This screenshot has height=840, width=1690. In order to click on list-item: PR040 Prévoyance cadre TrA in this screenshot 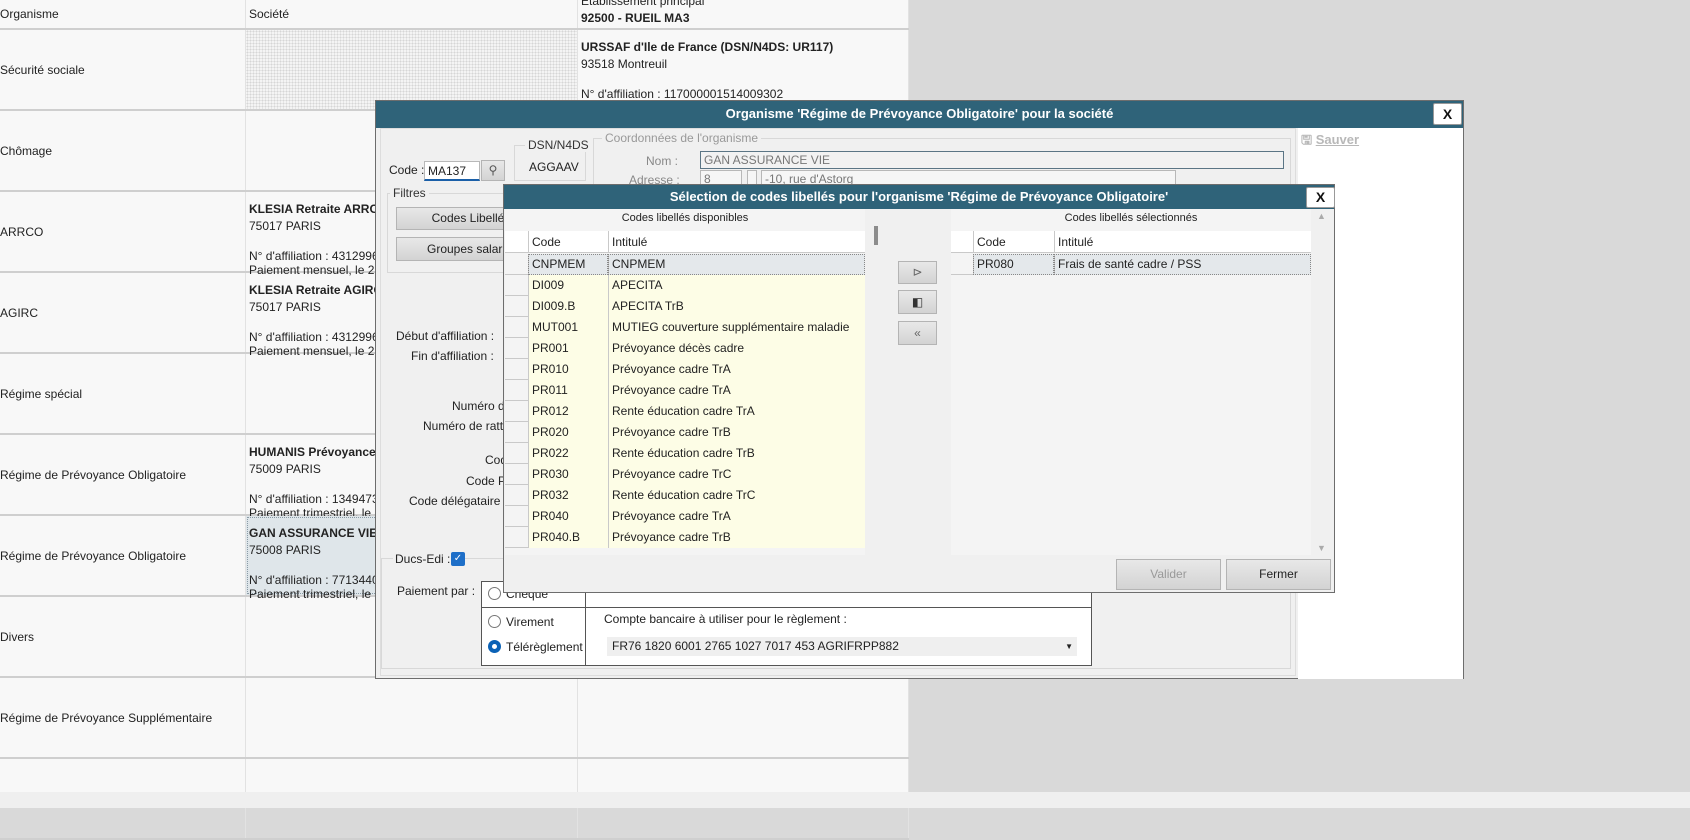, I will do `click(685, 516)`.